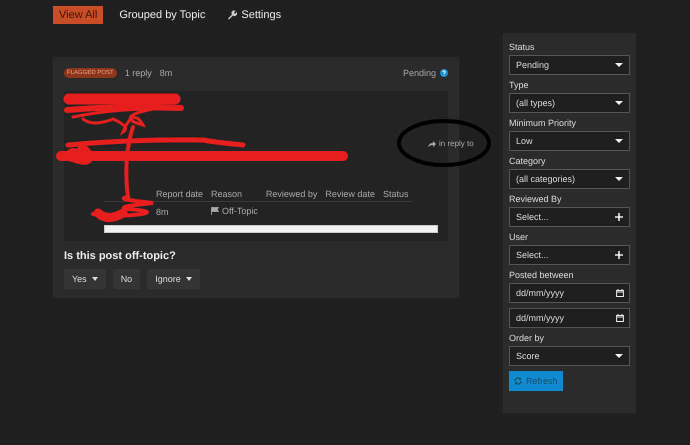 The height and width of the screenshot is (445, 690). What do you see at coordinates (432, 144) in the screenshot?
I see `share-icon` at bounding box center [432, 144].